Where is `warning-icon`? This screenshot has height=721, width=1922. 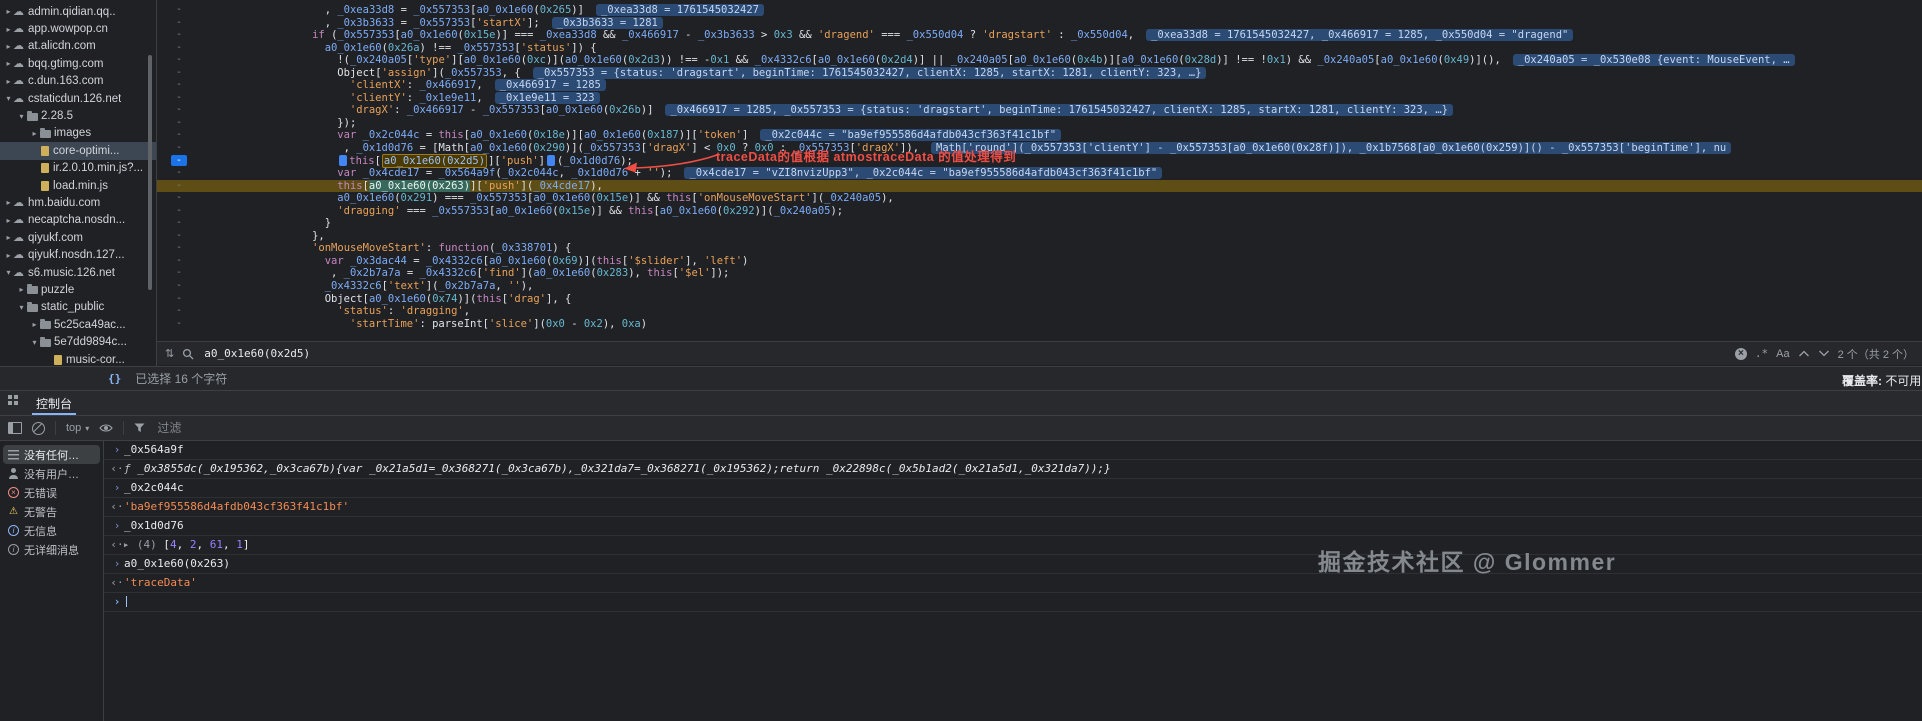 warning-icon is located at coordinates (13, 511).